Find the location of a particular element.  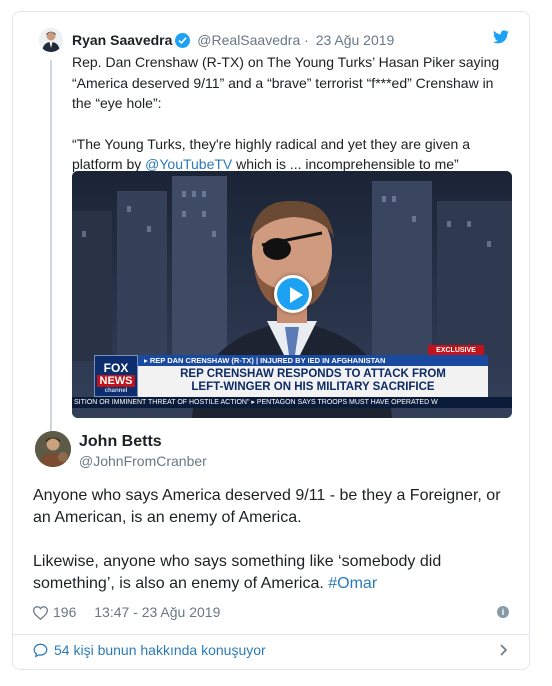

conversation-label: 54 kişi bunun hakkında konuşuyor is located at coordinates (160, 650).